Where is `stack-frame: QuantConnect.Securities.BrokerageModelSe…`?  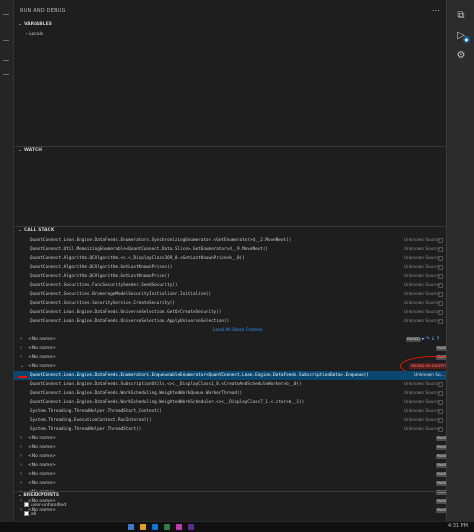 stack-frame: QuantConnect.Securities.BrokerageModelSe… is located at coordinates (230, 294).